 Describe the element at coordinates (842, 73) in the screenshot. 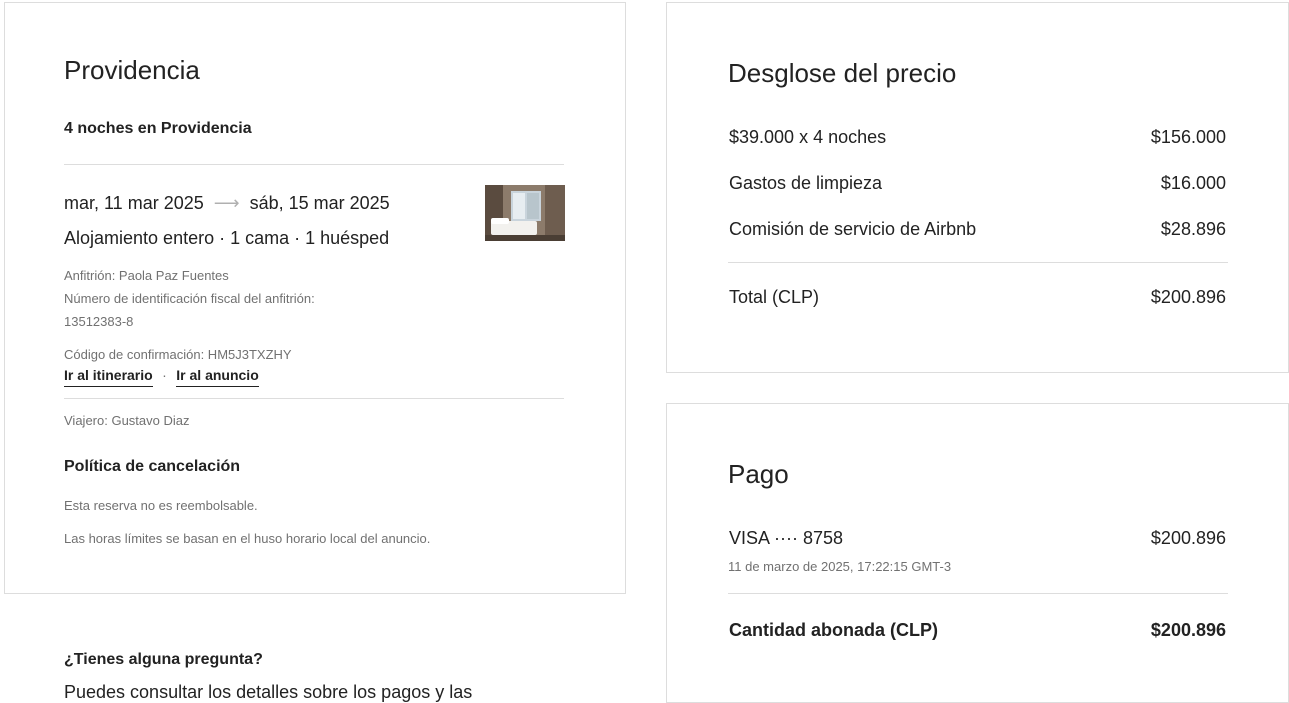

I see `price-breakdown-title: Desglose del precio` at that location.